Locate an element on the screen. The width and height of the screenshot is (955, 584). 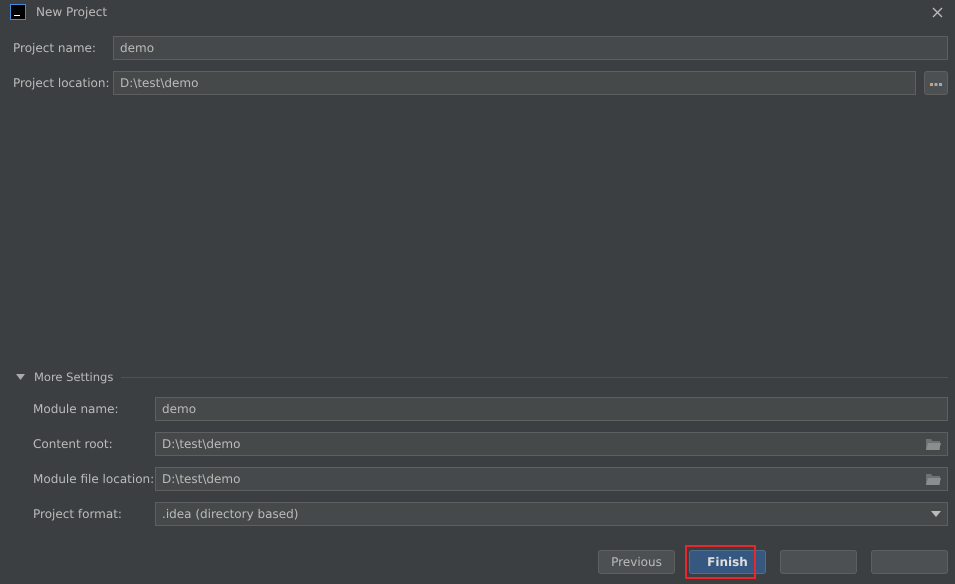
field-label: Project name: is located at coordinates (55, 48).